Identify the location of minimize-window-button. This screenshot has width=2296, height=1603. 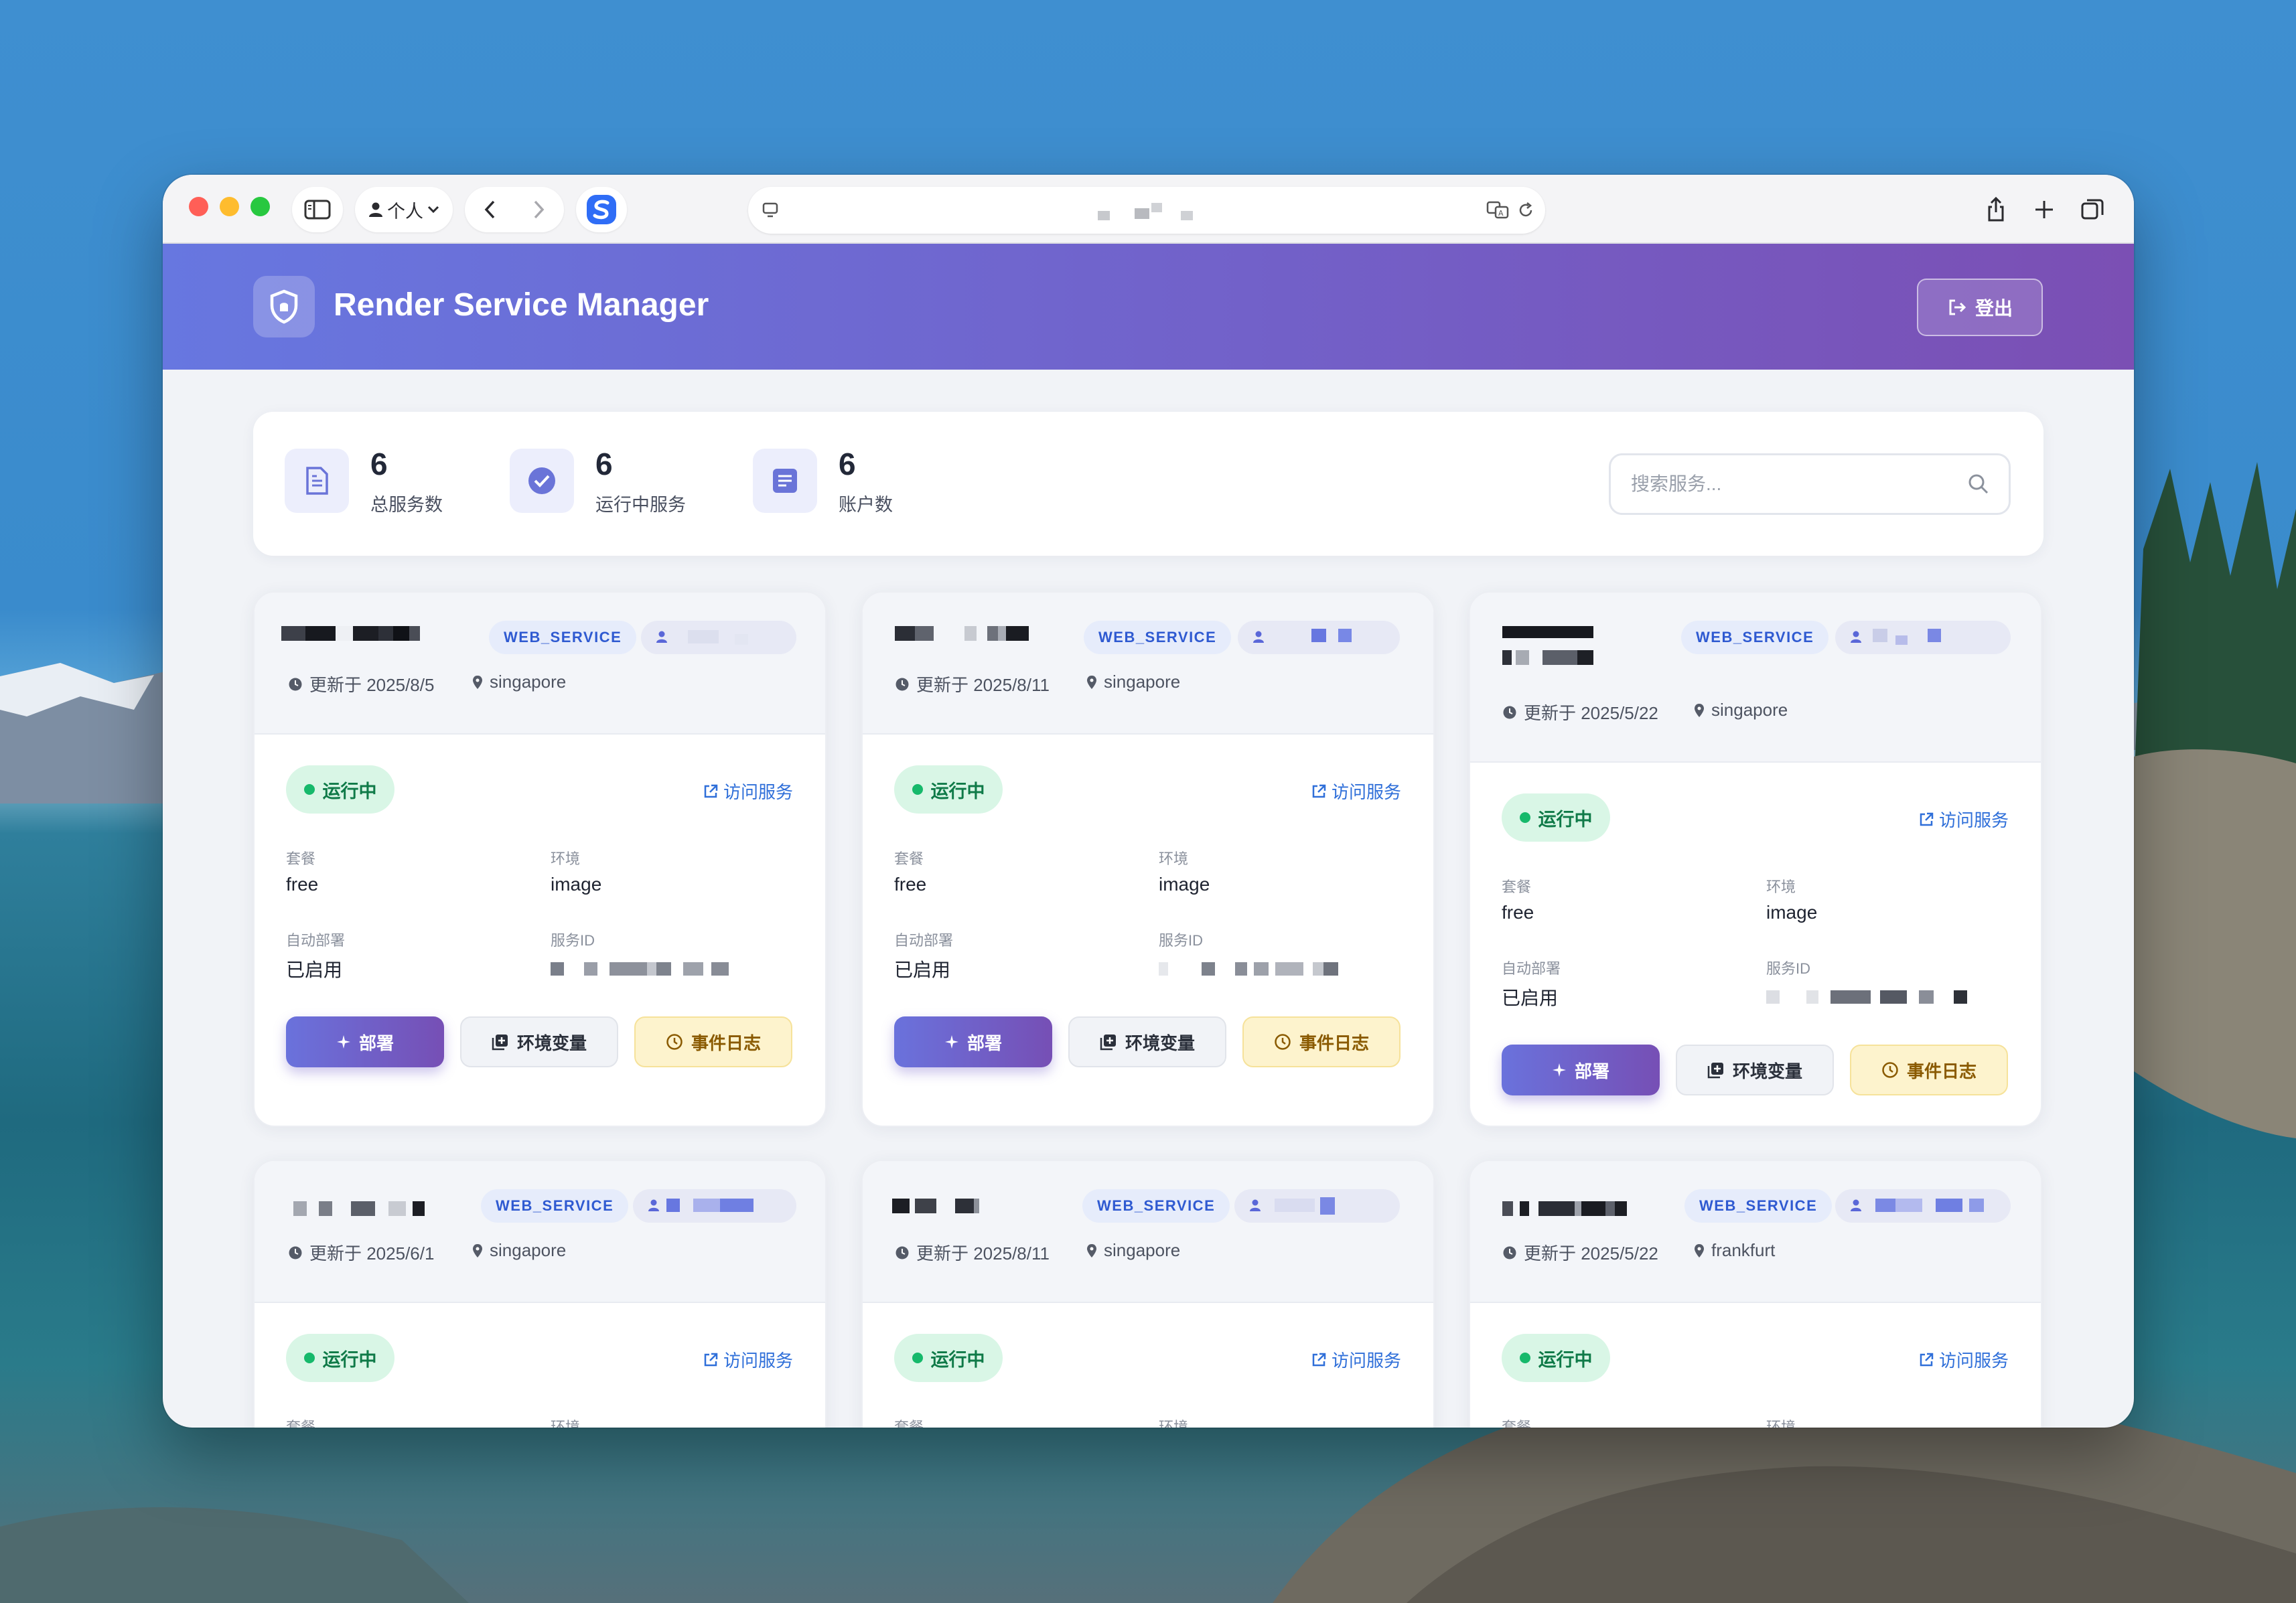
(230, 206).